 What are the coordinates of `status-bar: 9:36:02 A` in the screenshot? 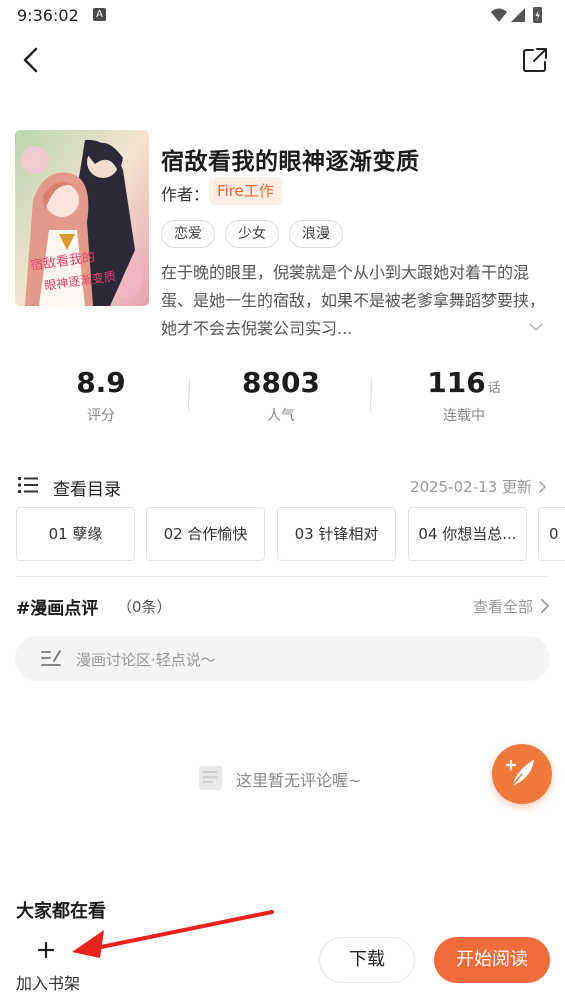 It's located at (282, 16).